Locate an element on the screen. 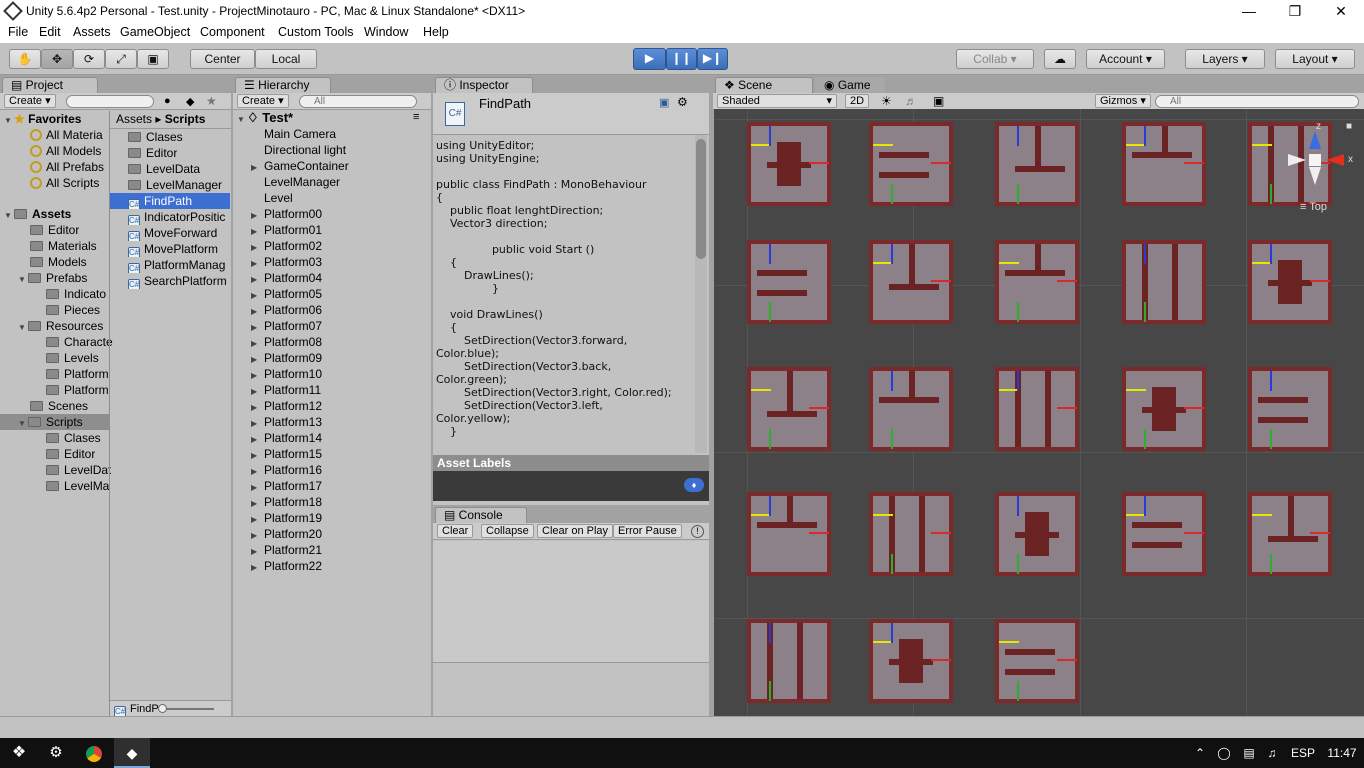 This screenshot has width=1364, height=768. menu-edit: Edit is located at coordinates (50, 32).